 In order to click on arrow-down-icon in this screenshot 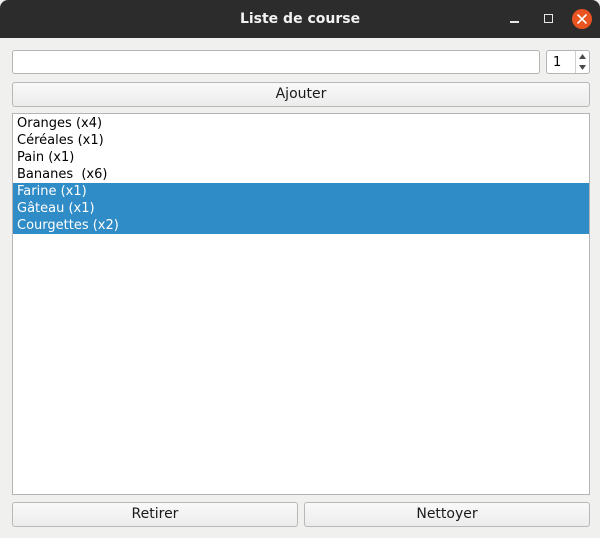, I will do `click(582, 67)`.